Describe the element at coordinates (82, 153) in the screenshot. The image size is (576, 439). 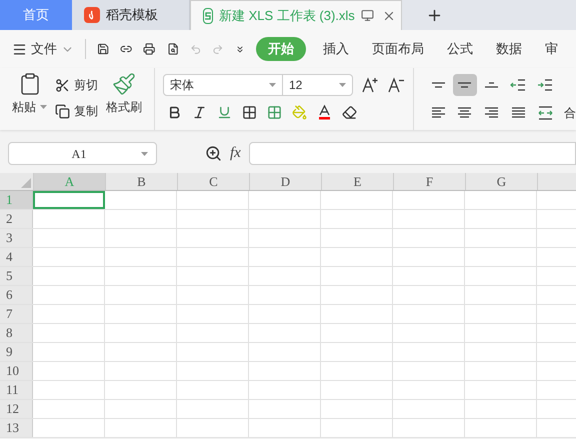
I see `name-box: A1` at that location.